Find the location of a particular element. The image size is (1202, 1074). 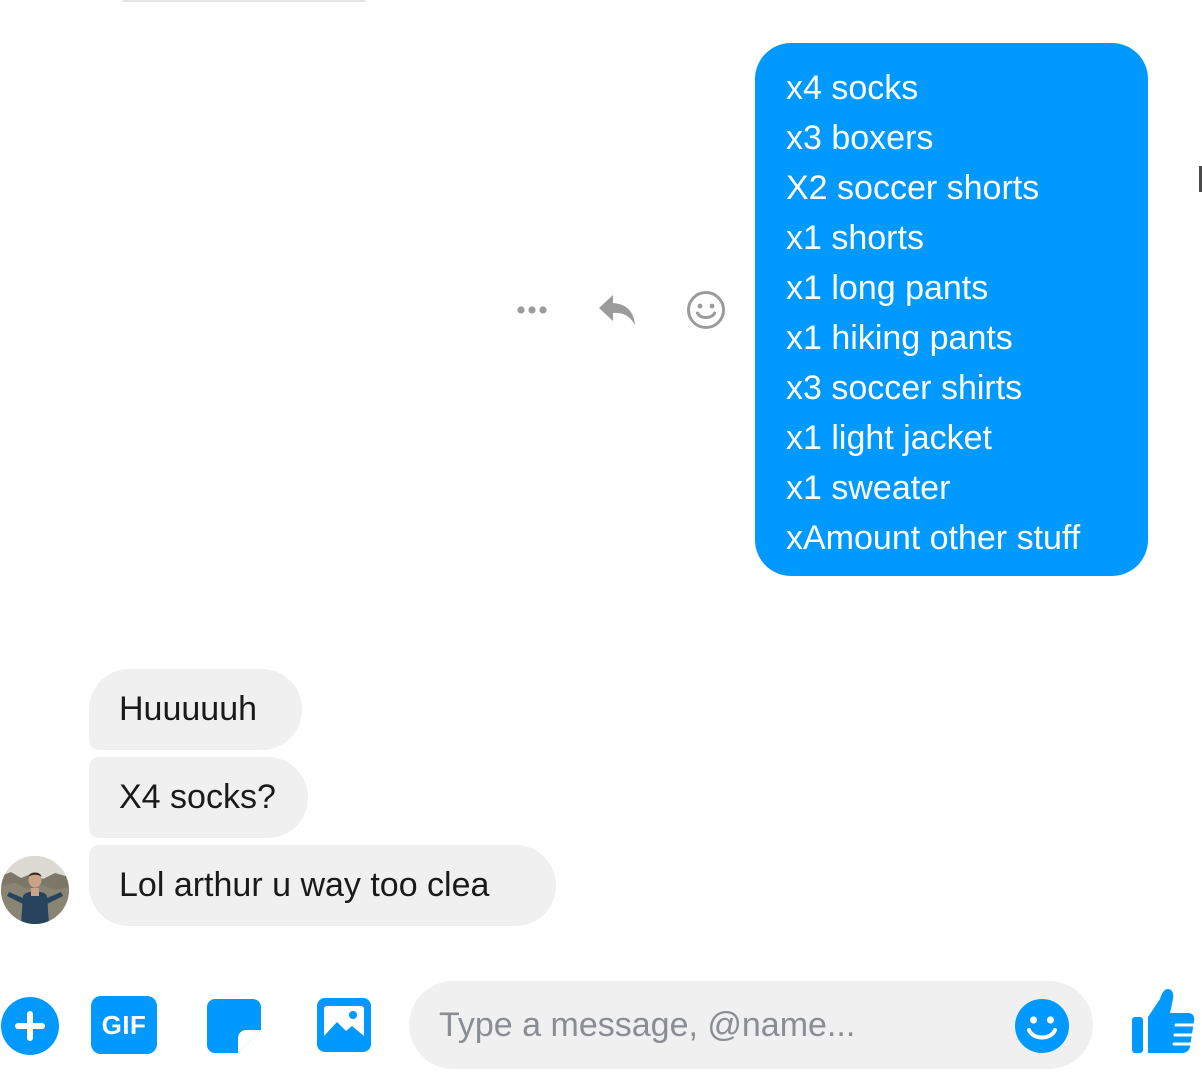

incoming-message-bubble: Lol arthur u way too clea is located at coordinates (322, 885).